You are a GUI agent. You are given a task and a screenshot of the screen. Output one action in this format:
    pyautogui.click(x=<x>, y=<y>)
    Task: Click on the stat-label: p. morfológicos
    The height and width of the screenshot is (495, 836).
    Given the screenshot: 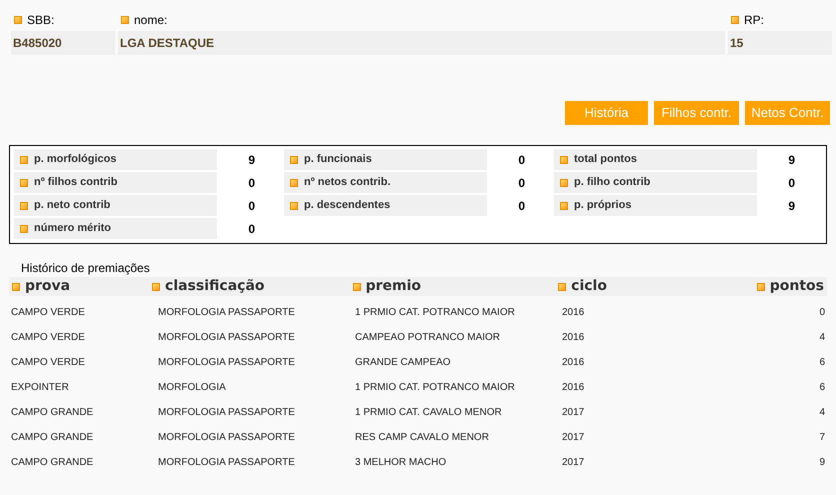 What is the action you would take?
    pyautogui.click(x=75, y=160)
    